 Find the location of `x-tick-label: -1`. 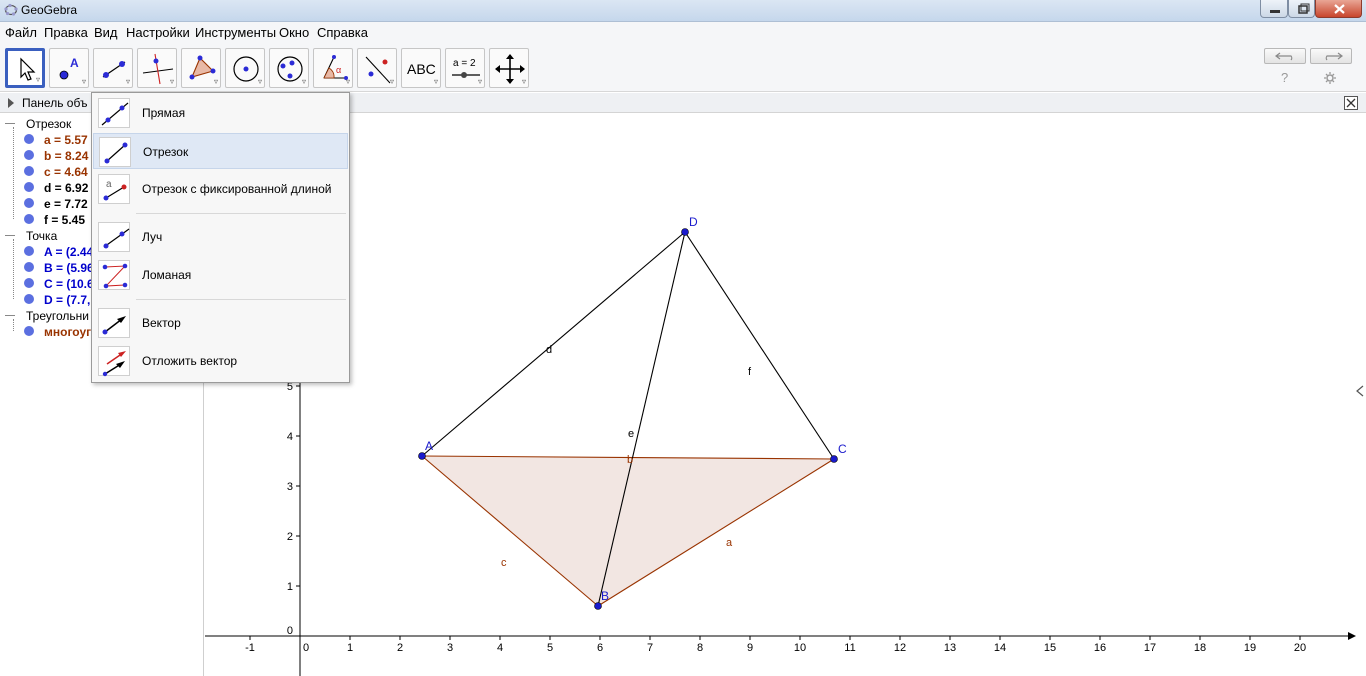

x-tick-label: -1 is located at coordinates (250, 648).